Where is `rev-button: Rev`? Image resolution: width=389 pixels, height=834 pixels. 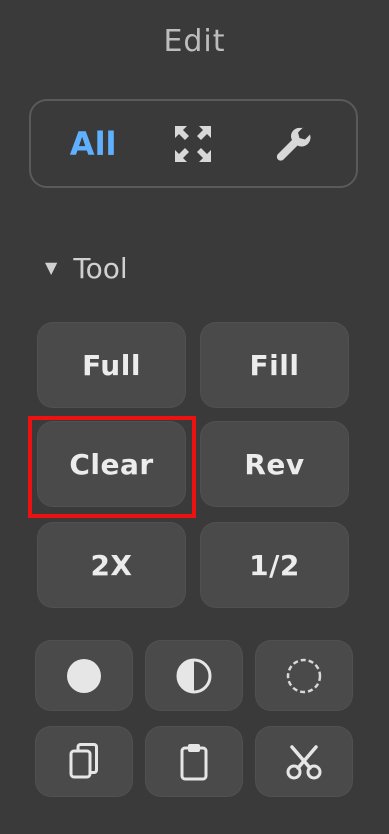
rev-button: Rev is located at coordinates (274, 464).